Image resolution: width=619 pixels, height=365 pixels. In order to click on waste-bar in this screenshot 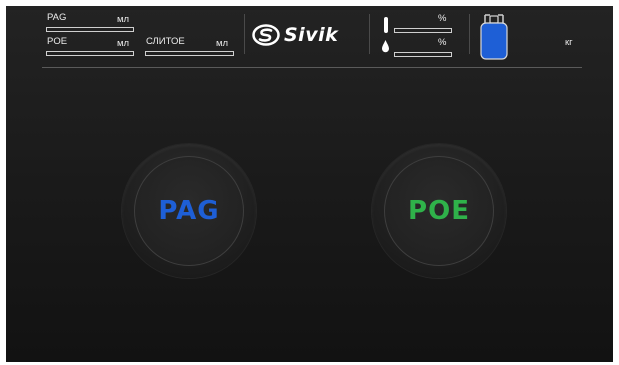, I will do `click(189, 53)`.